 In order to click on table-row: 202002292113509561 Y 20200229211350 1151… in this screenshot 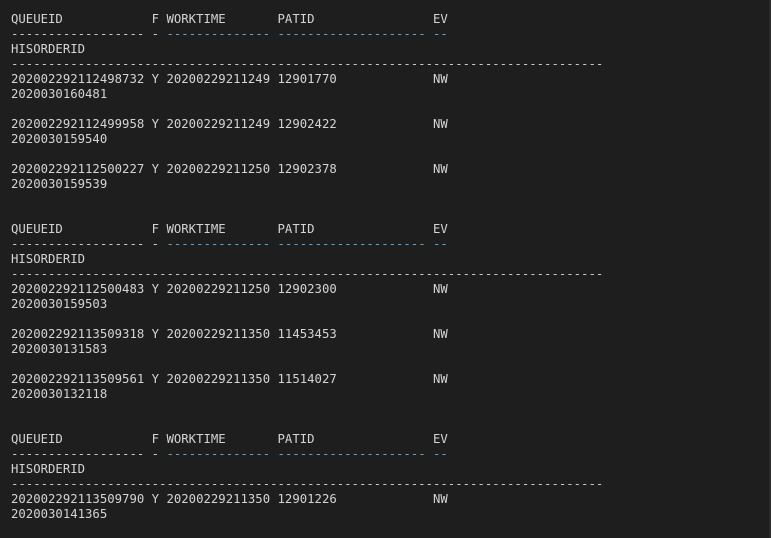, I will do `click(391, 387)`.